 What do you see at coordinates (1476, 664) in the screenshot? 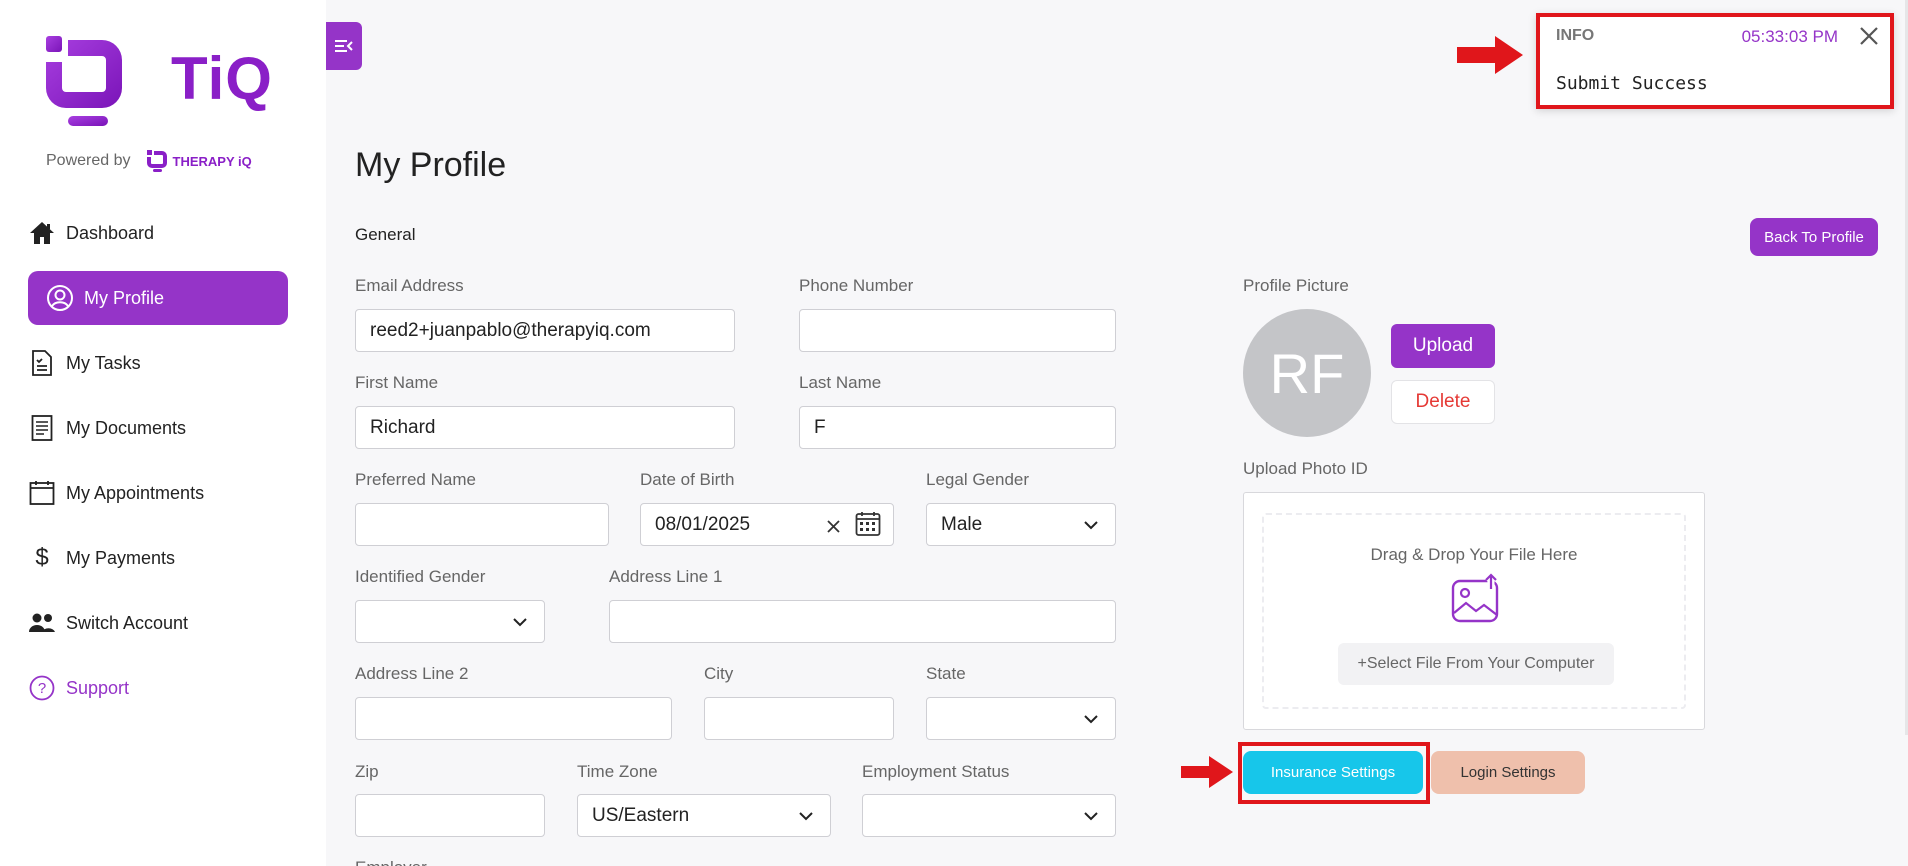
I see `select-file-button: +Select File From Your Computer` at bounding box center [1476, 664].